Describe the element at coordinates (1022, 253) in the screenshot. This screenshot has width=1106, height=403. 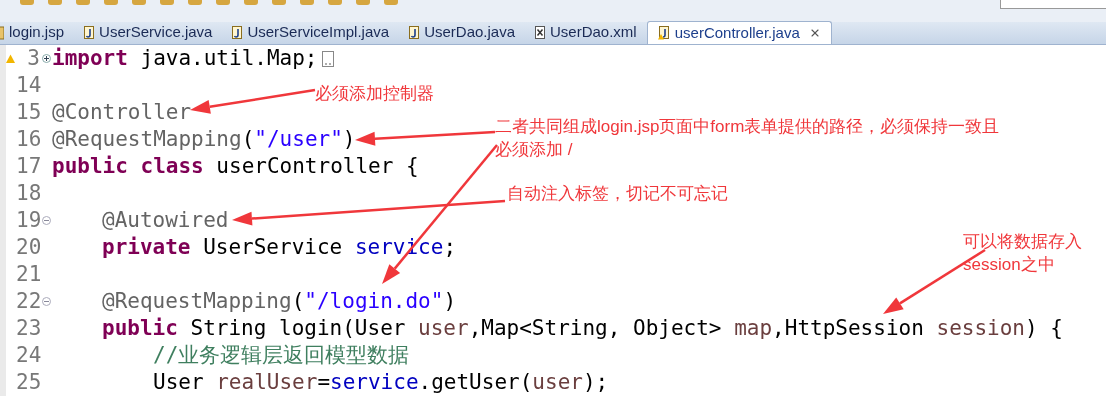
I see `annotation-note: 可以将数据存入 session之中` at that location.